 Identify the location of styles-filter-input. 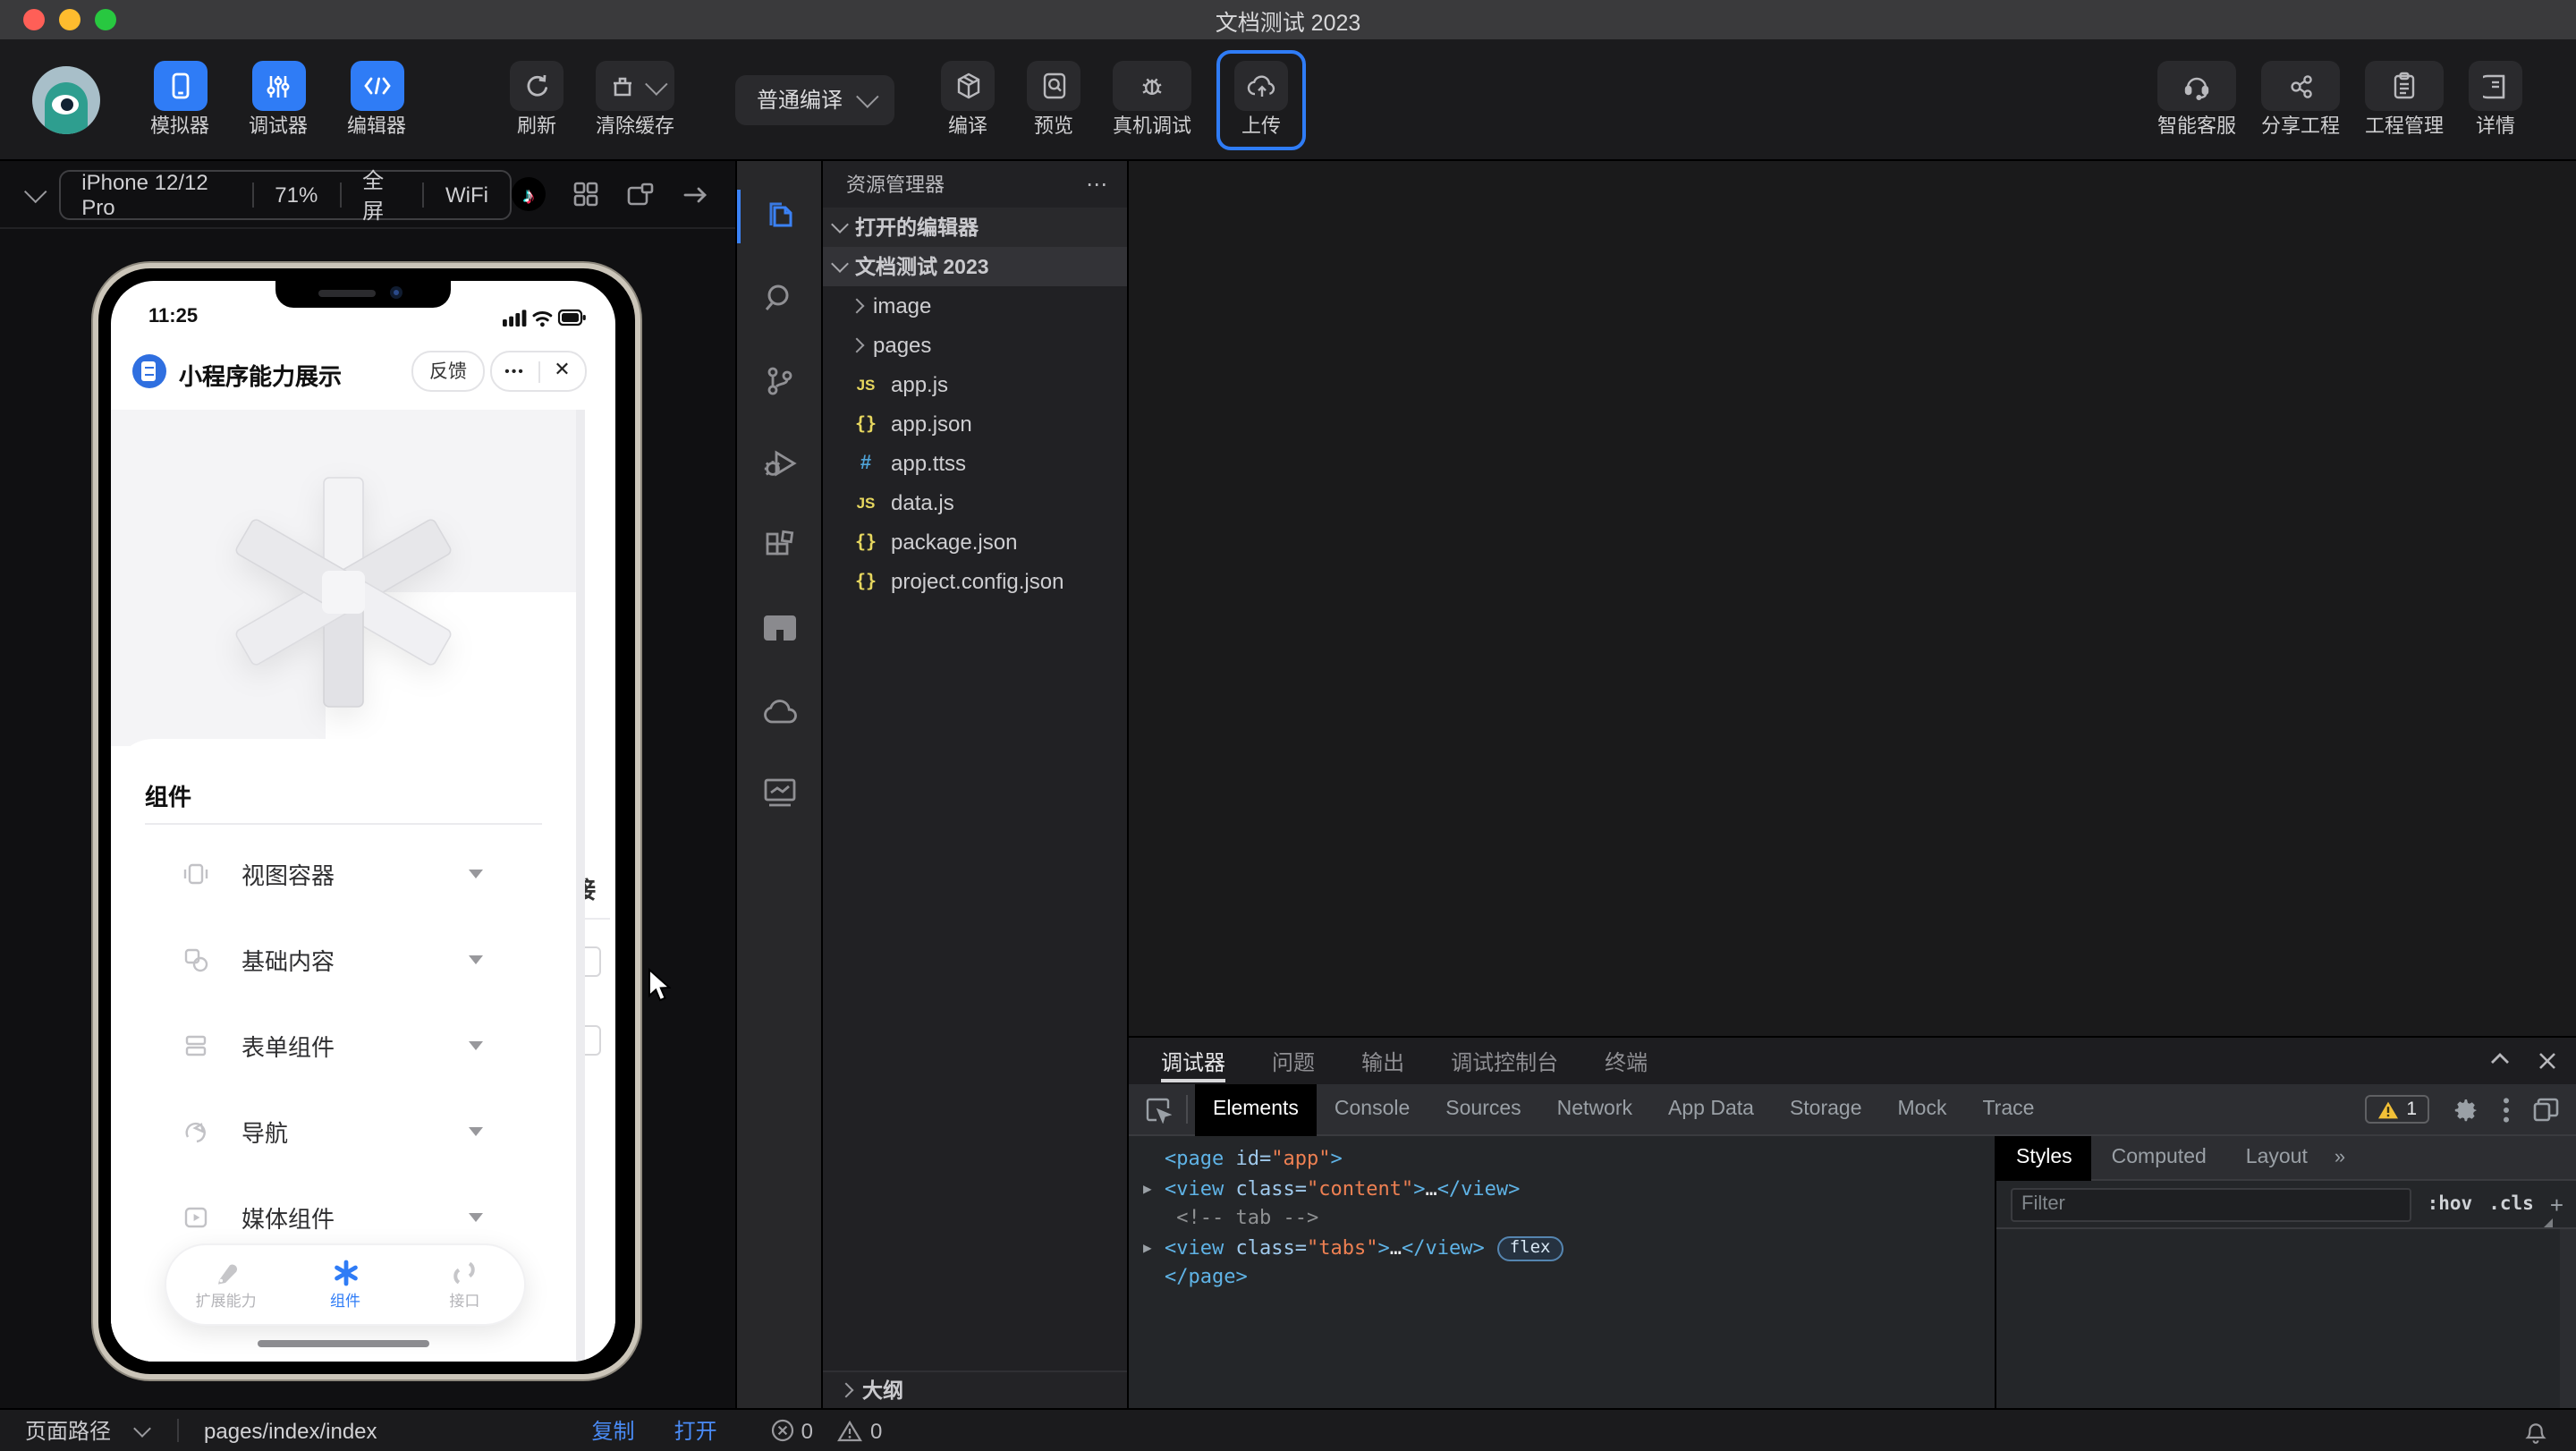
(2211, 1204).